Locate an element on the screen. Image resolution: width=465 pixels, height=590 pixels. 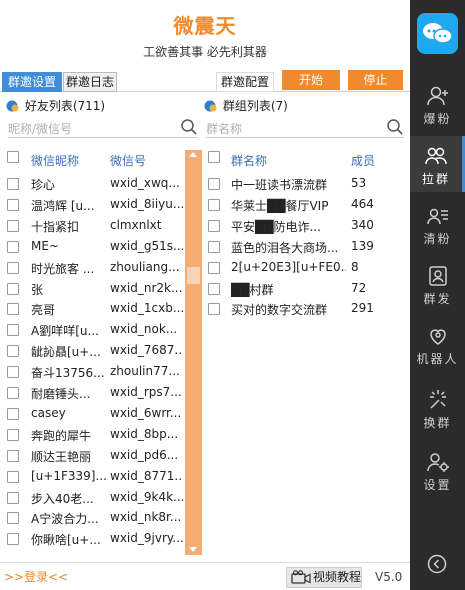
login-link: >>登录<< is located at coordinates (36, 576).